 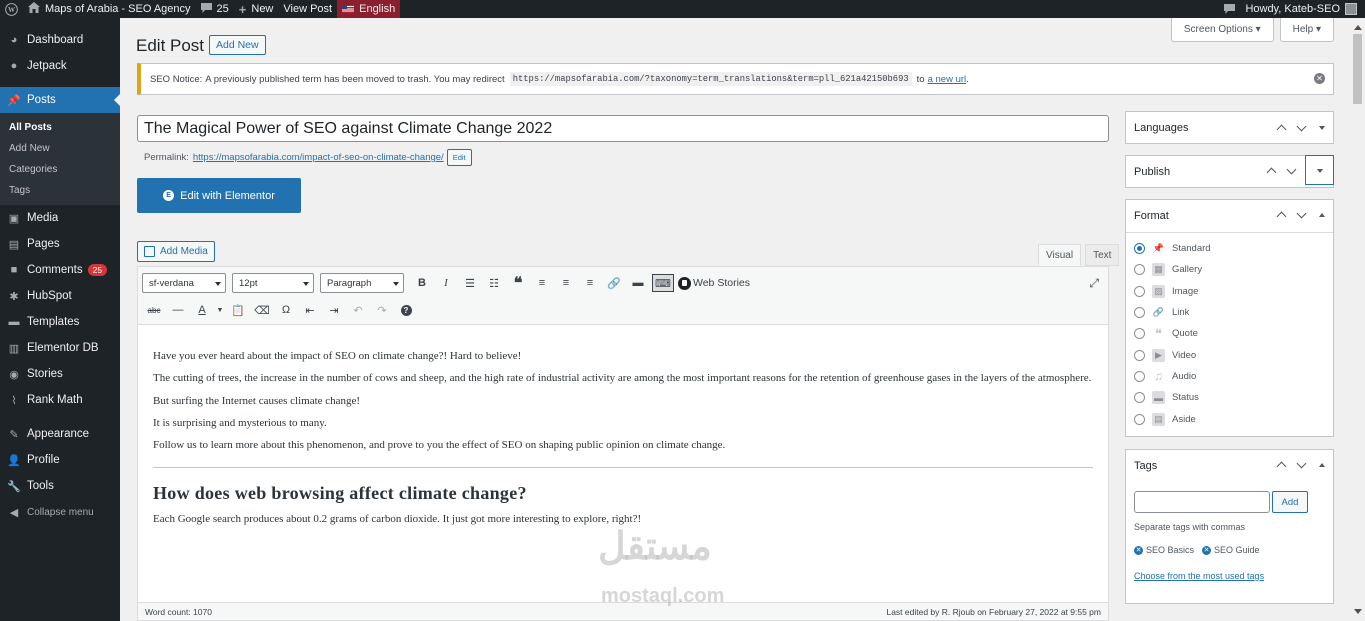 I want to click on format-box-header: Format, so click(x=1229, y=216).